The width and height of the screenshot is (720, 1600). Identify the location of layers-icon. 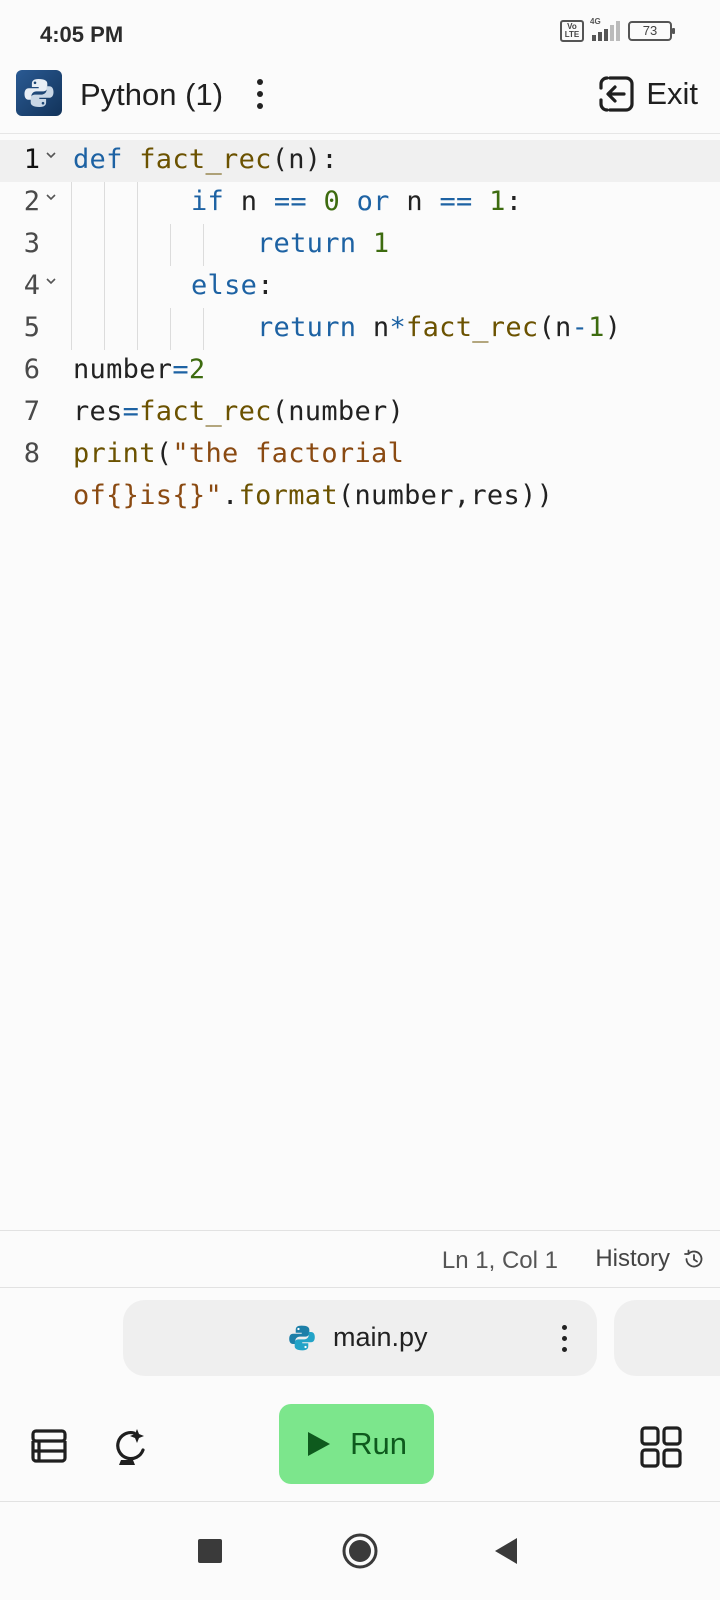
(49, 1447).